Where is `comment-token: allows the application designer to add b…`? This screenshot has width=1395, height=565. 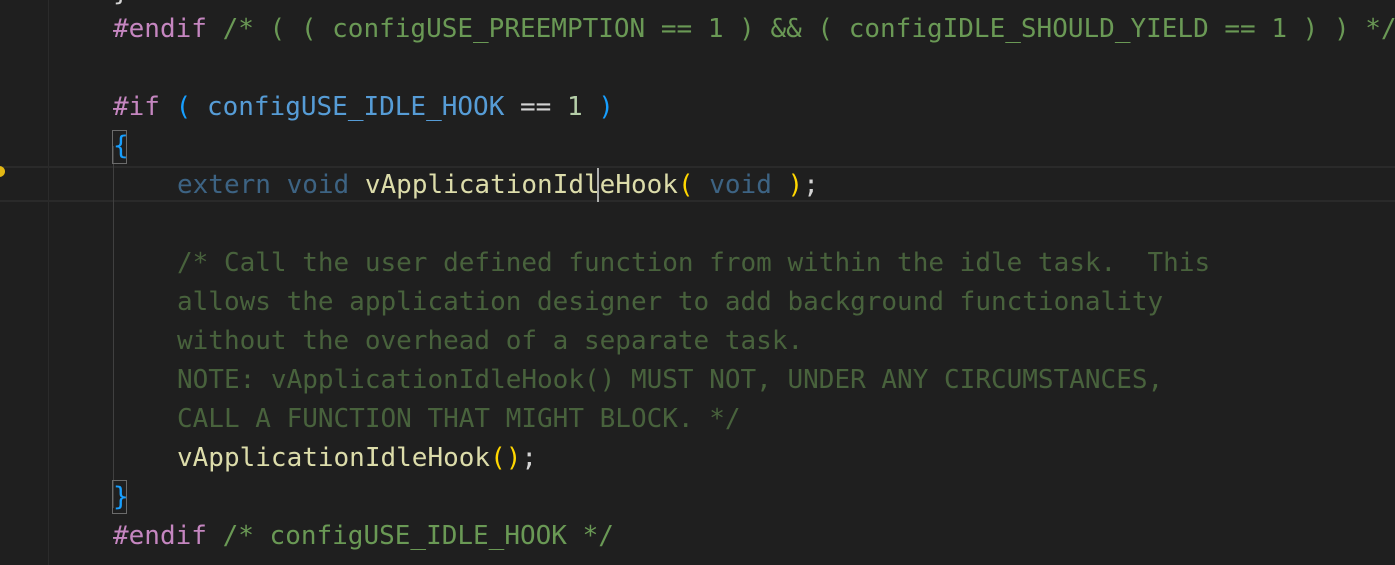
comment-token: allows the application designer to add b… is located at coordinates (670, 302).